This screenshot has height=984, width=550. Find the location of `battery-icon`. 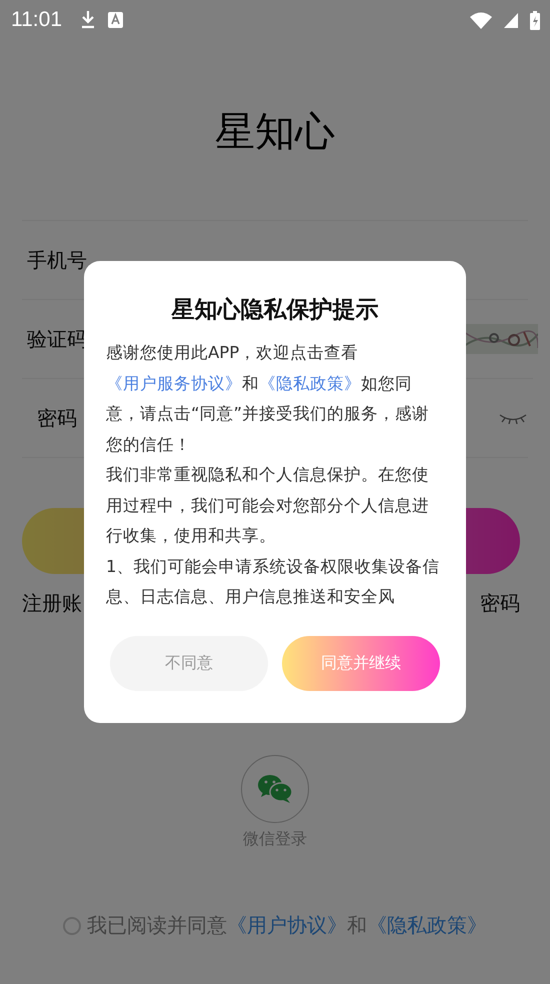

battery-icon is located at coordinates (535, 20).